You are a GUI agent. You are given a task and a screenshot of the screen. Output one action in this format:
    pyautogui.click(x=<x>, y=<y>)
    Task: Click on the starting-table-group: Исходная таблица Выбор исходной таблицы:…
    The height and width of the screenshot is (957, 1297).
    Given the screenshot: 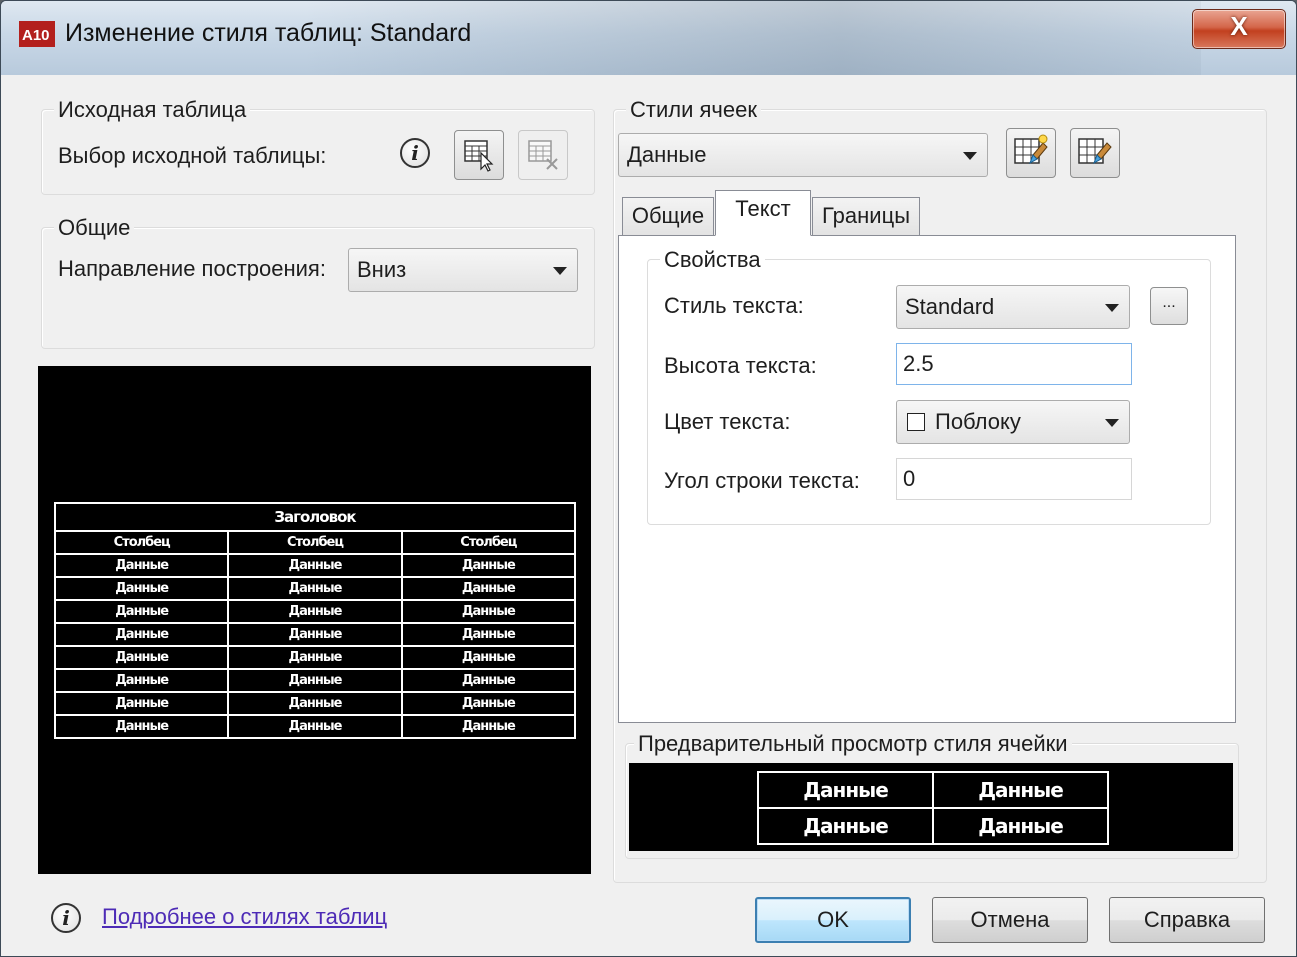 What is the action you would take?
    pyautogui.click(x=318, y=146)
    